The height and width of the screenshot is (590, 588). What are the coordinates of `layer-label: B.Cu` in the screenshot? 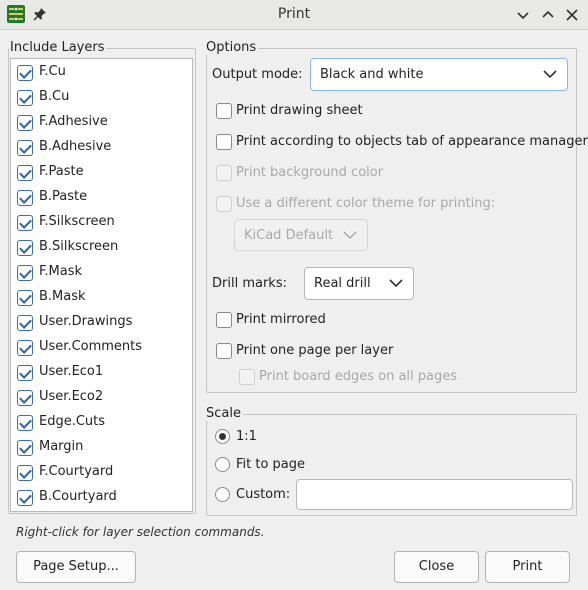 It's located at (54, 96).